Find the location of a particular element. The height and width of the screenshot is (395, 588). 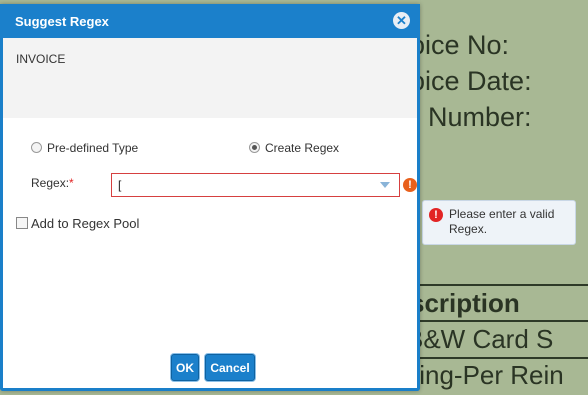

radio-button-icon is located at coordinates (36, 147).